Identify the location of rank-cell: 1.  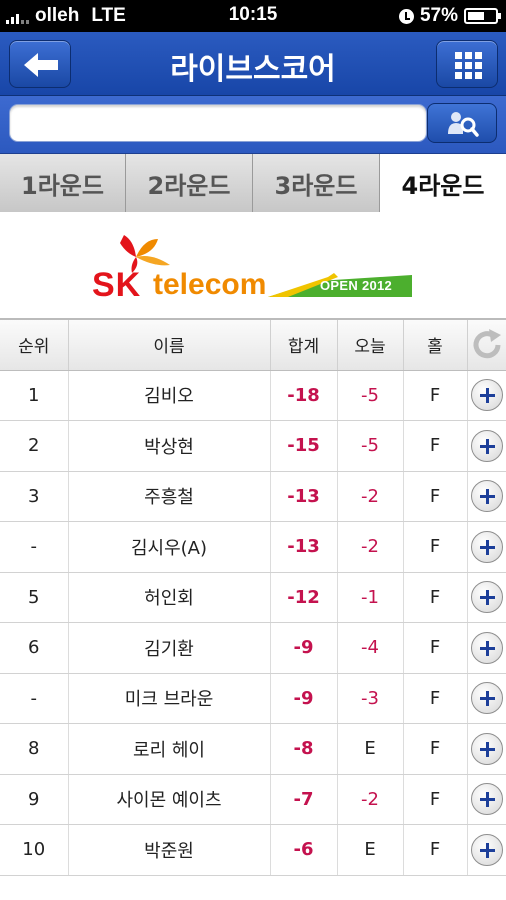
(34, 395).